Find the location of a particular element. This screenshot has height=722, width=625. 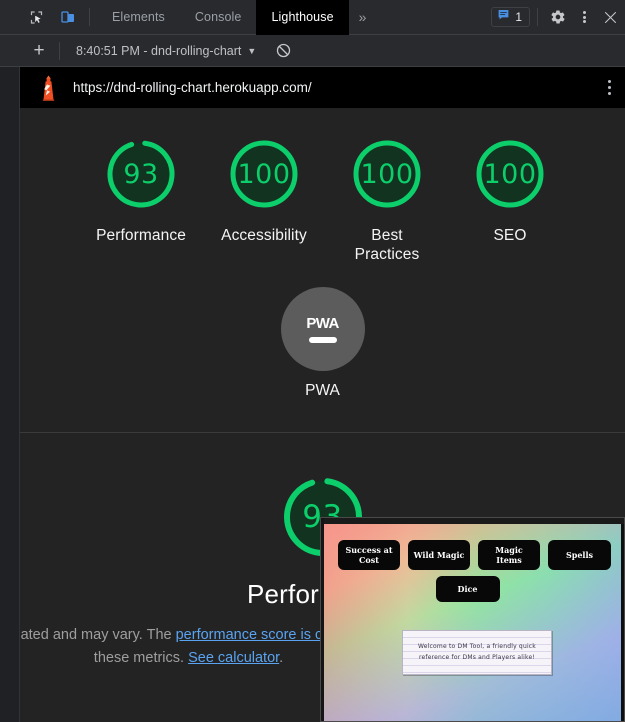

score-best-practices: 100 Best Practices is located at coordinates (387, 198).